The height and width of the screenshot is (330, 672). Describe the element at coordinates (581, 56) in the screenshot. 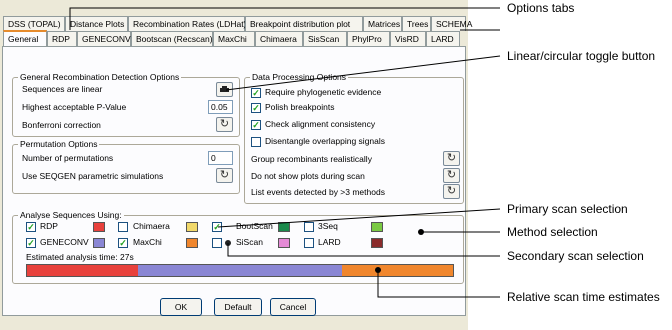

I see `annotation-toggle: Linear/circular toggle button` at that location.